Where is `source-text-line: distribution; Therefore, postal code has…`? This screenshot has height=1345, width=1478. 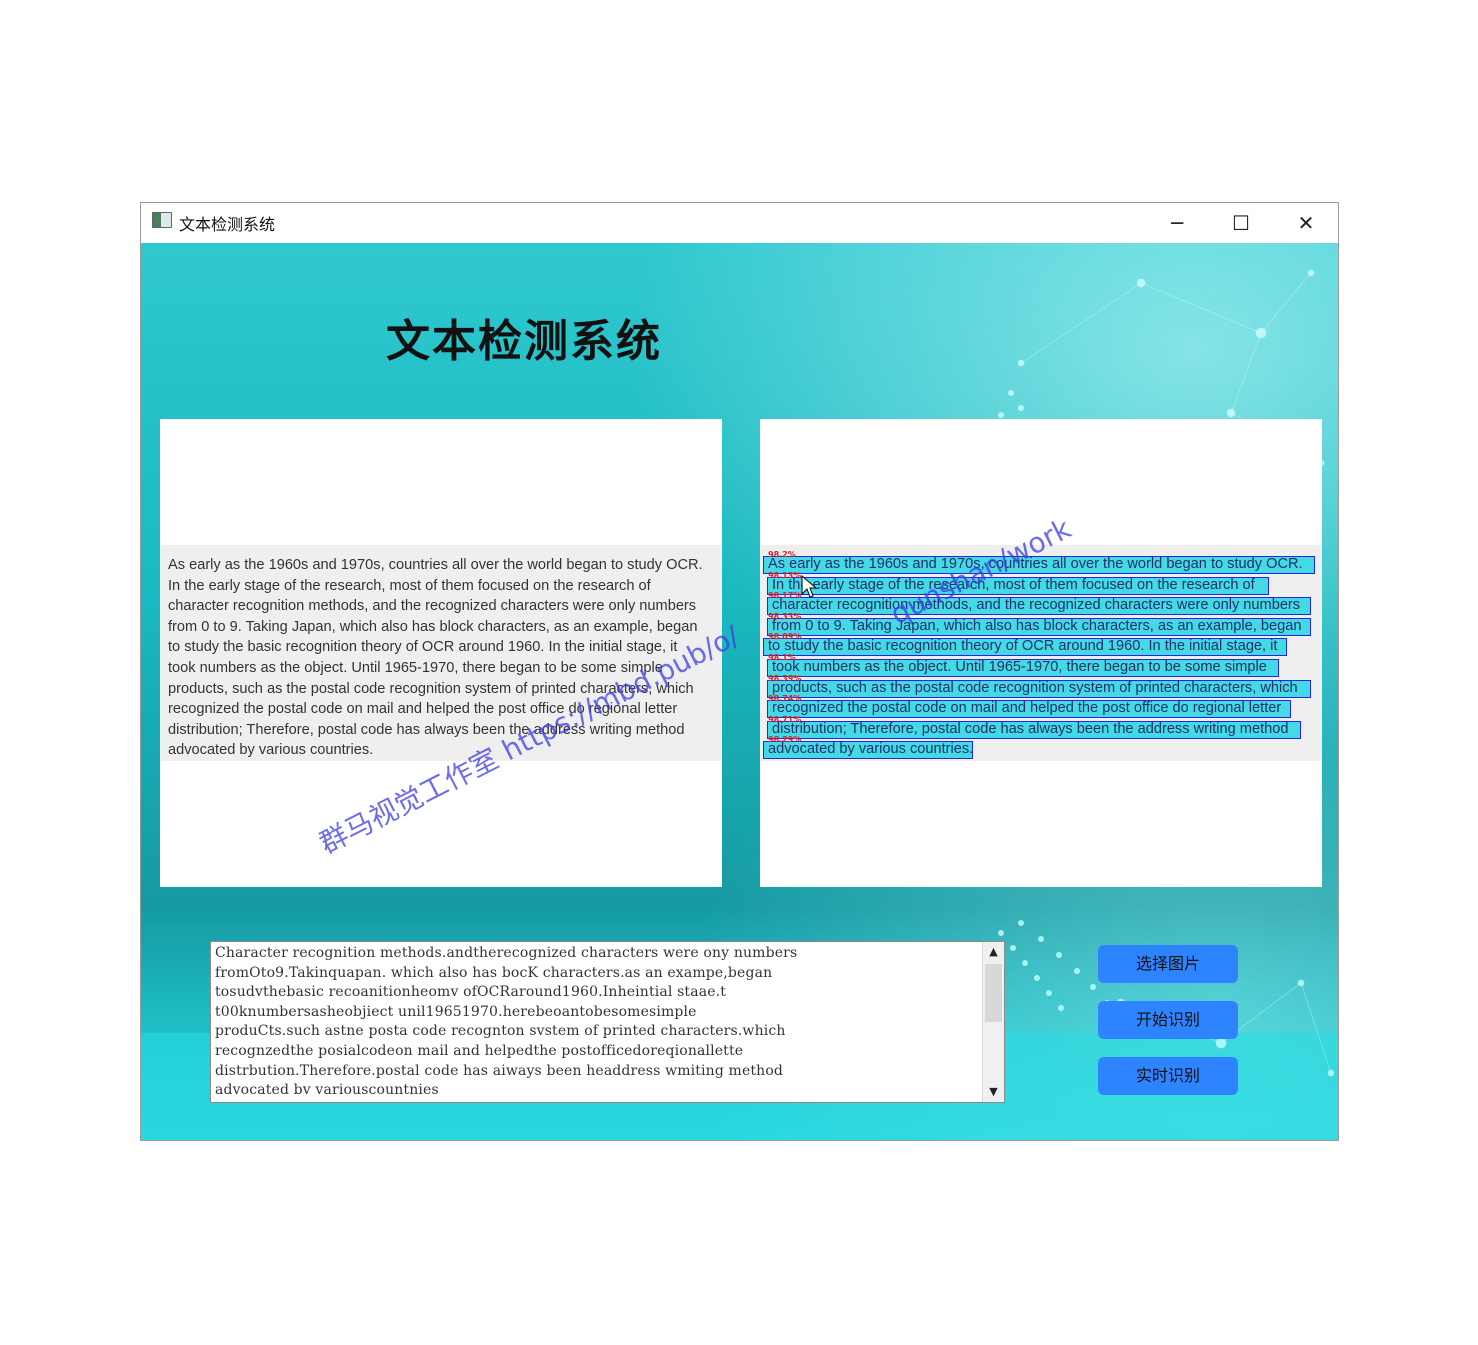 source-text-line: distribution; Therefore, postal code has… is located at coordinates (426, 729).